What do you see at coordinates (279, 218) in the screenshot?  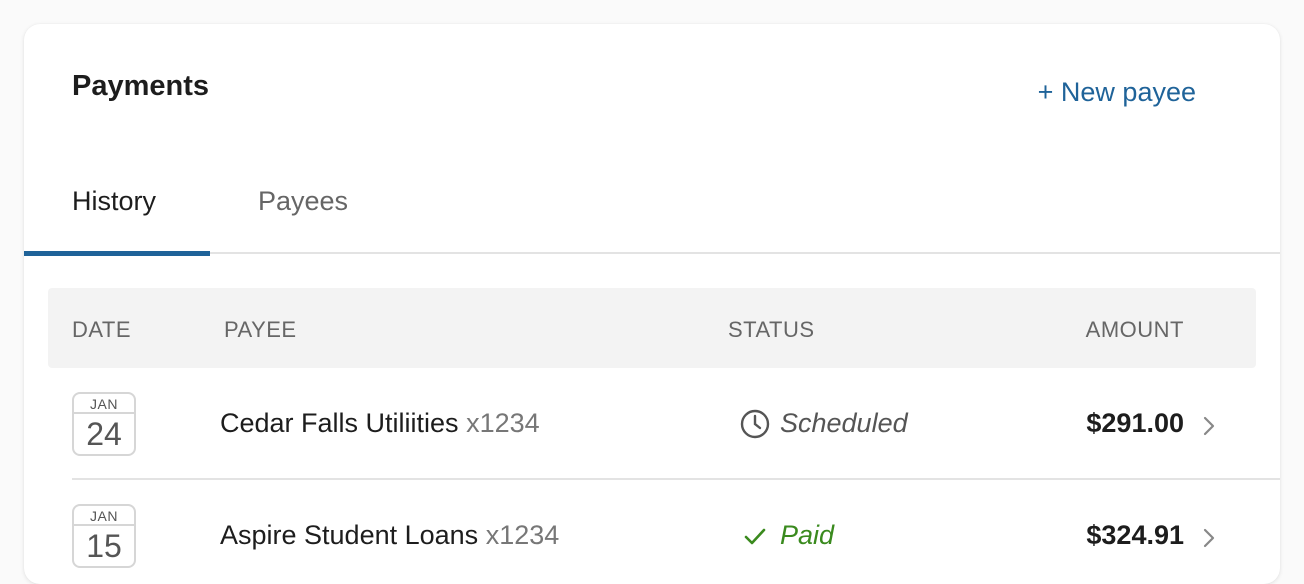 I see `tab-payees: Payees` at bounding box center [279, 218].